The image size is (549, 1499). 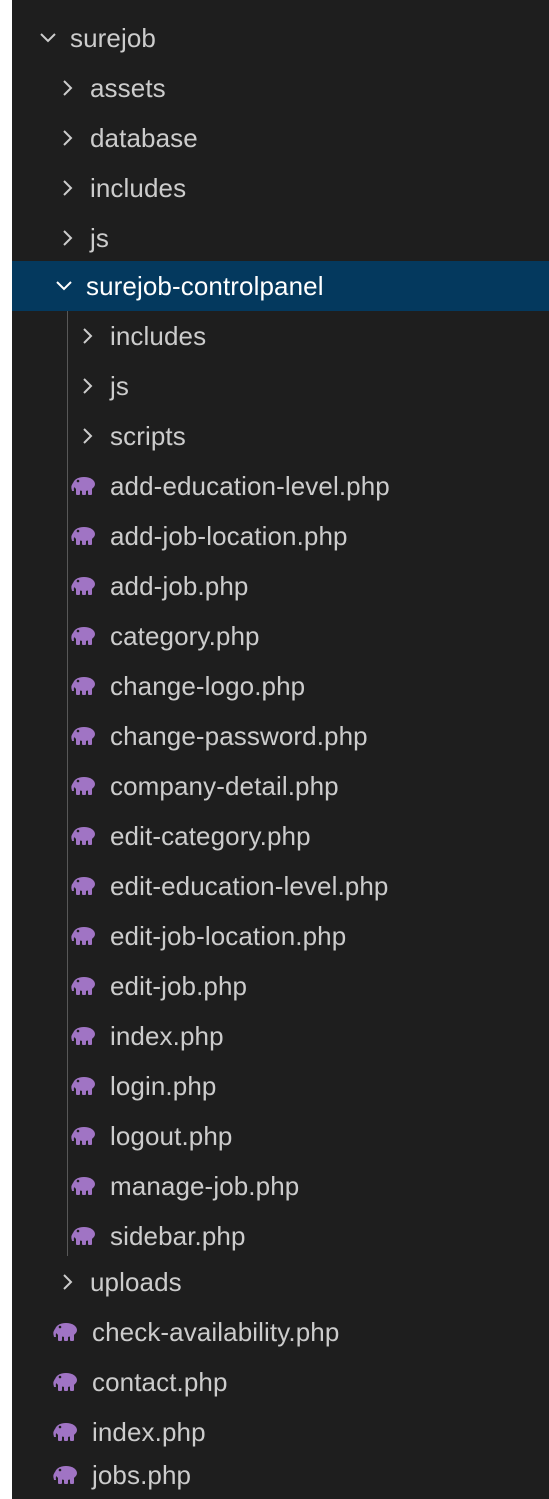 What do you see at coordinates (128, 87) in the screenshot?
I see `tree-item-label: assets` at bounding box center [128, 87].